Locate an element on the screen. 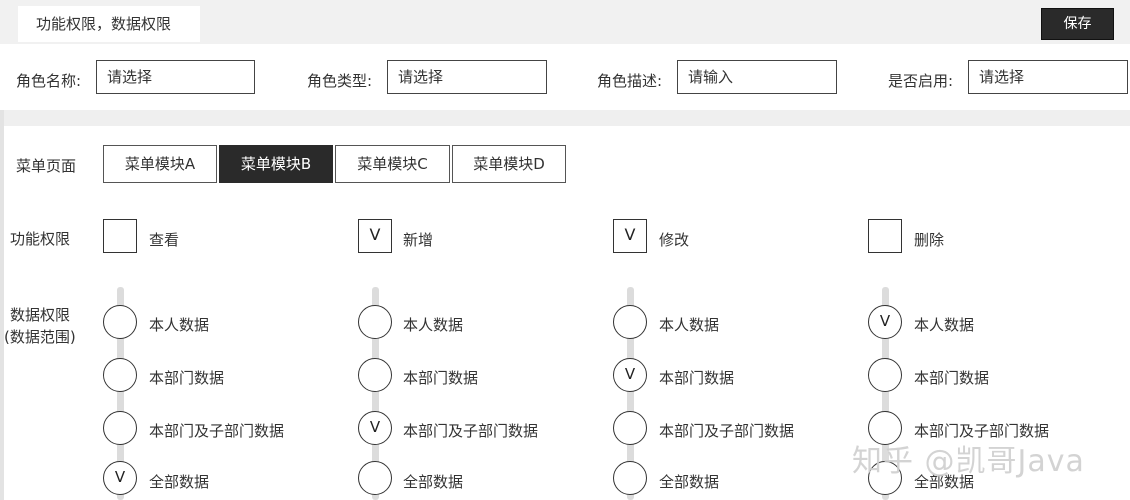 The height and width of the screenshot is (500, 1130). role-name-label: 角色名称: is located at coordinates (49, 81).